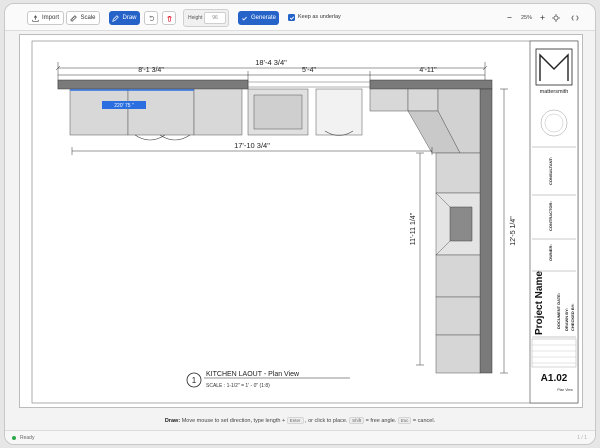 Image resolution: width=600 pixels, height=448 pixels. I want to click on cabinet-run-right, so click(458, 263).